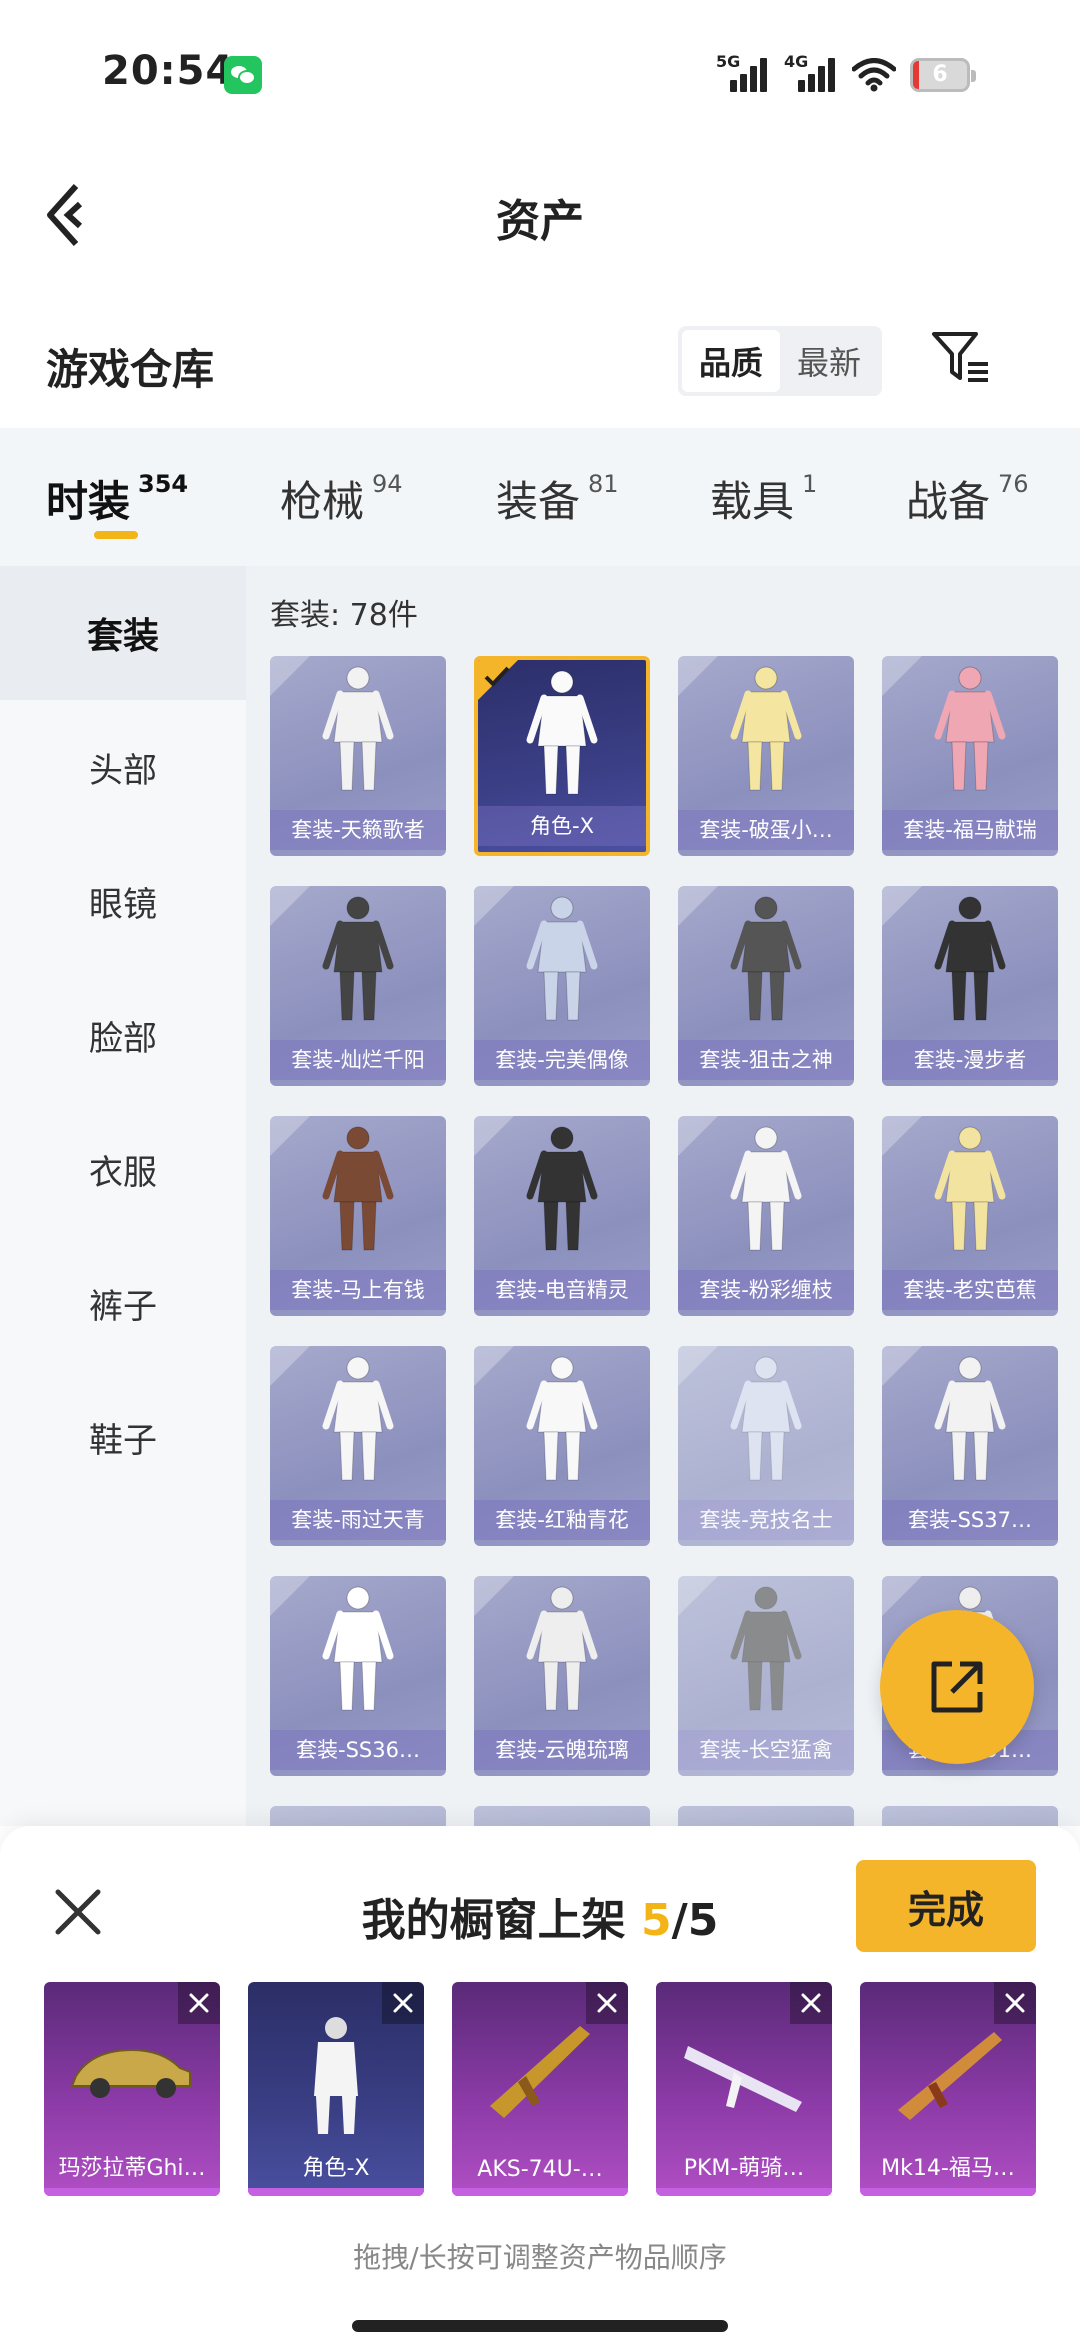 The width and height of the screenshot is (1080, 2345). What do you see at coordinates (540, 2072) in the screenshot?
I see `rifle-icon` at bounding box center [540, 2072].